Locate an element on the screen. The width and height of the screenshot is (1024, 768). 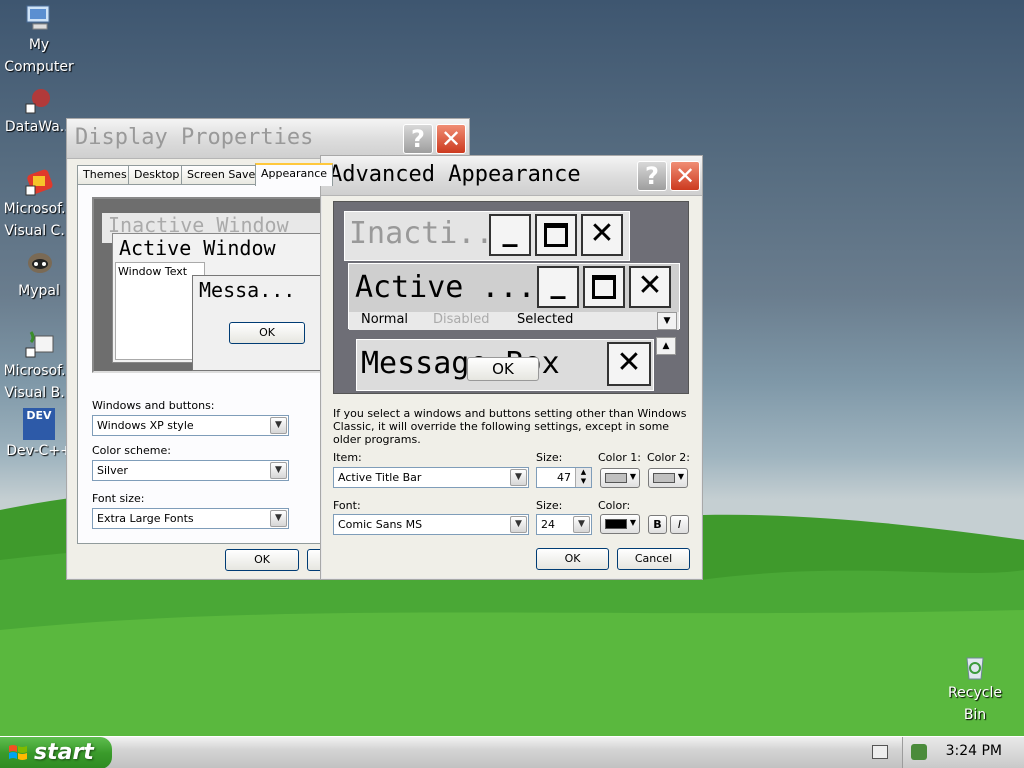
select-value: Extra Large Fonts is located at coordinates (145, 518).